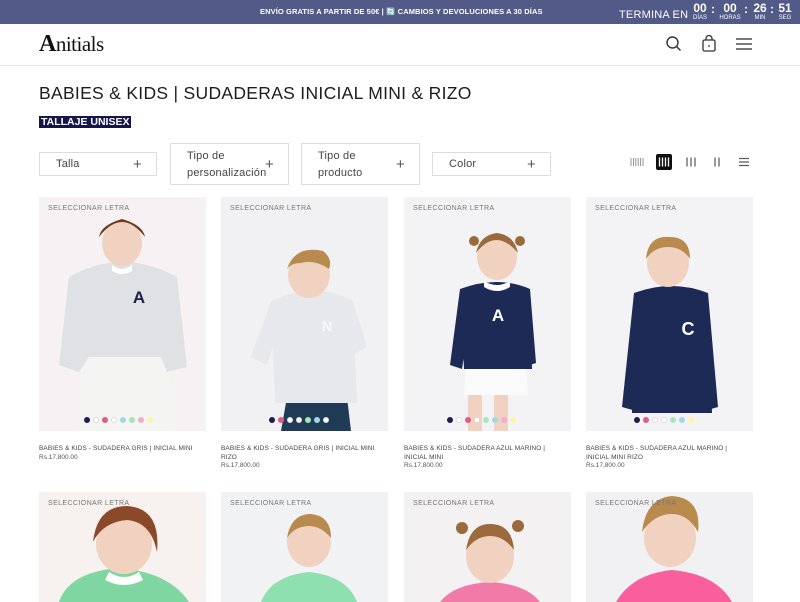  What do you see at coordinates (229, 164) in the screenshot?
I see `filter-tipo-personalizacion: Tipo de personalización +` at bounding box center [229, 164].